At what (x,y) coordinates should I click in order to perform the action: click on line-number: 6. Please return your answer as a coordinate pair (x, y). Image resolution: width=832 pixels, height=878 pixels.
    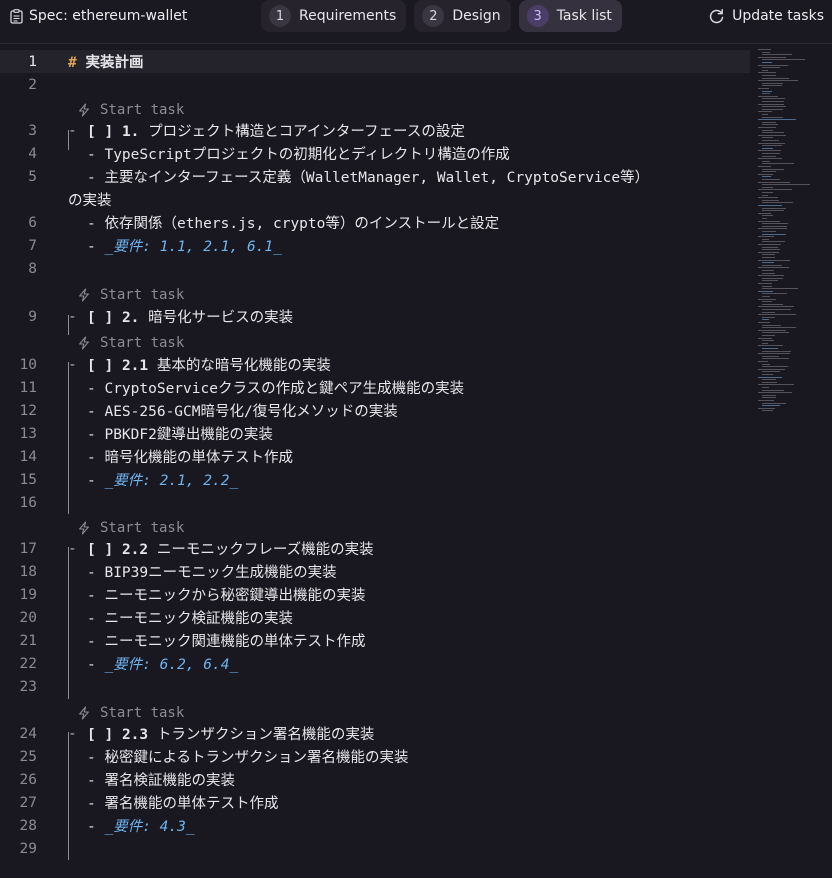
    Looking at the image, I should click on (32, 222).